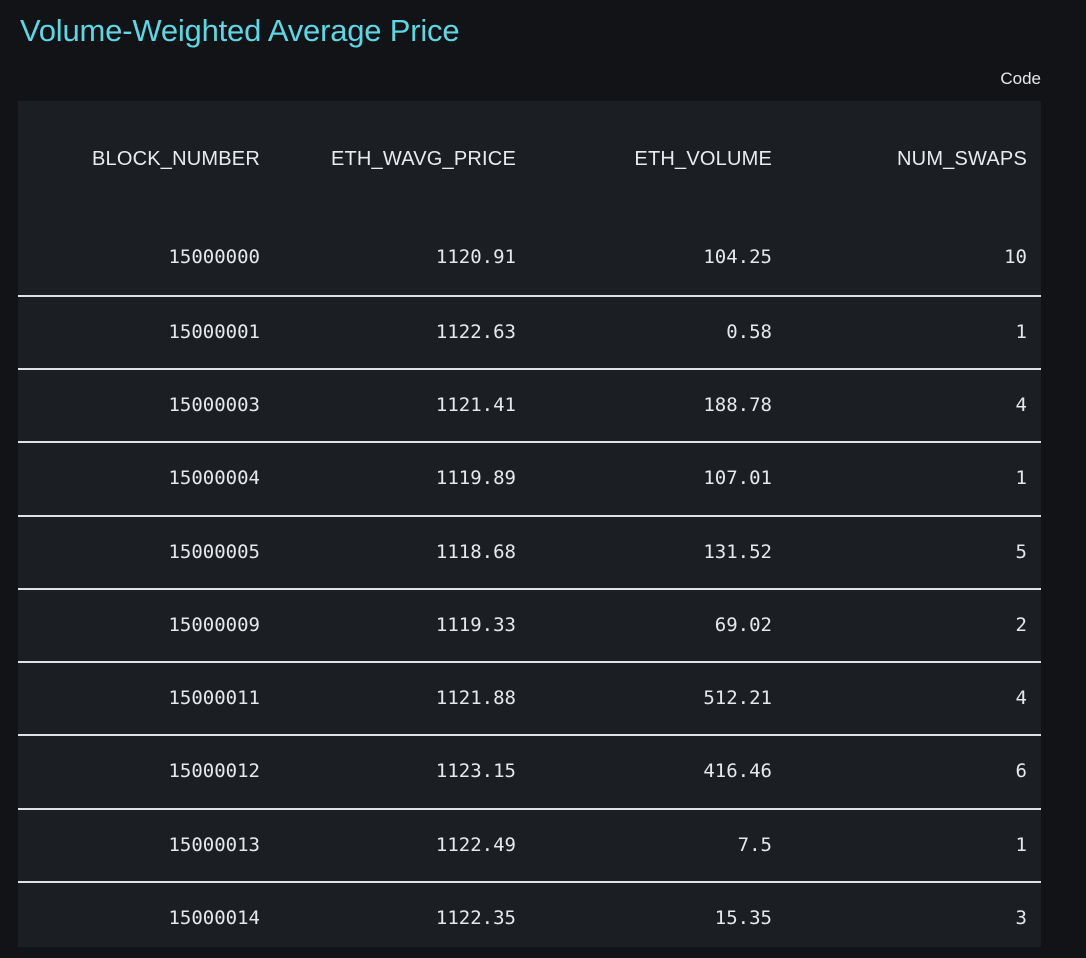 Image resolution: width=1086 pixels, height=958 pixels. I want to click on cell-eth-wavg-price: 1119.89, so click(475, 478).